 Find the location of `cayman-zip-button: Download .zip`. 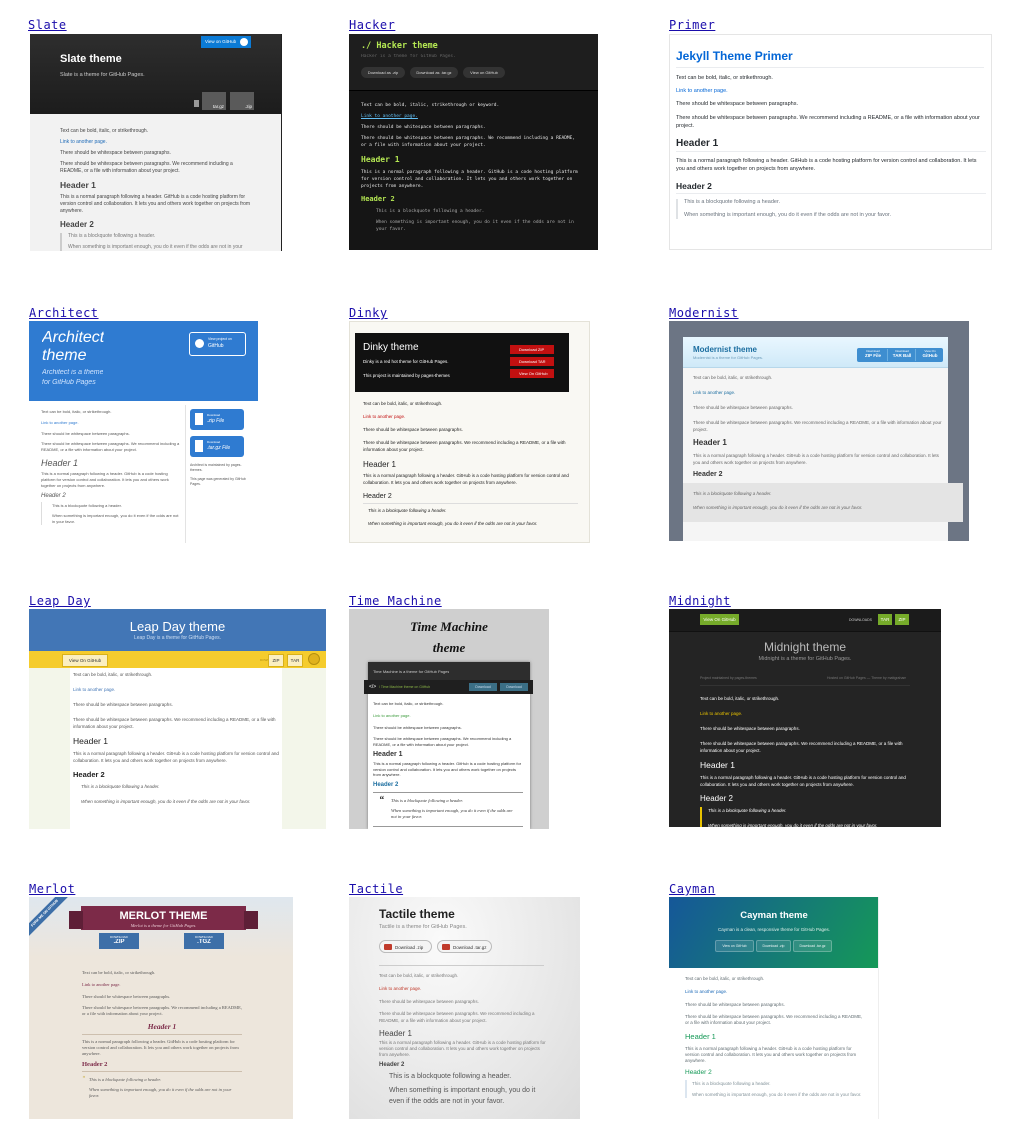

cayman-zip-button: Download .zip is located at coordinates (773, 946).